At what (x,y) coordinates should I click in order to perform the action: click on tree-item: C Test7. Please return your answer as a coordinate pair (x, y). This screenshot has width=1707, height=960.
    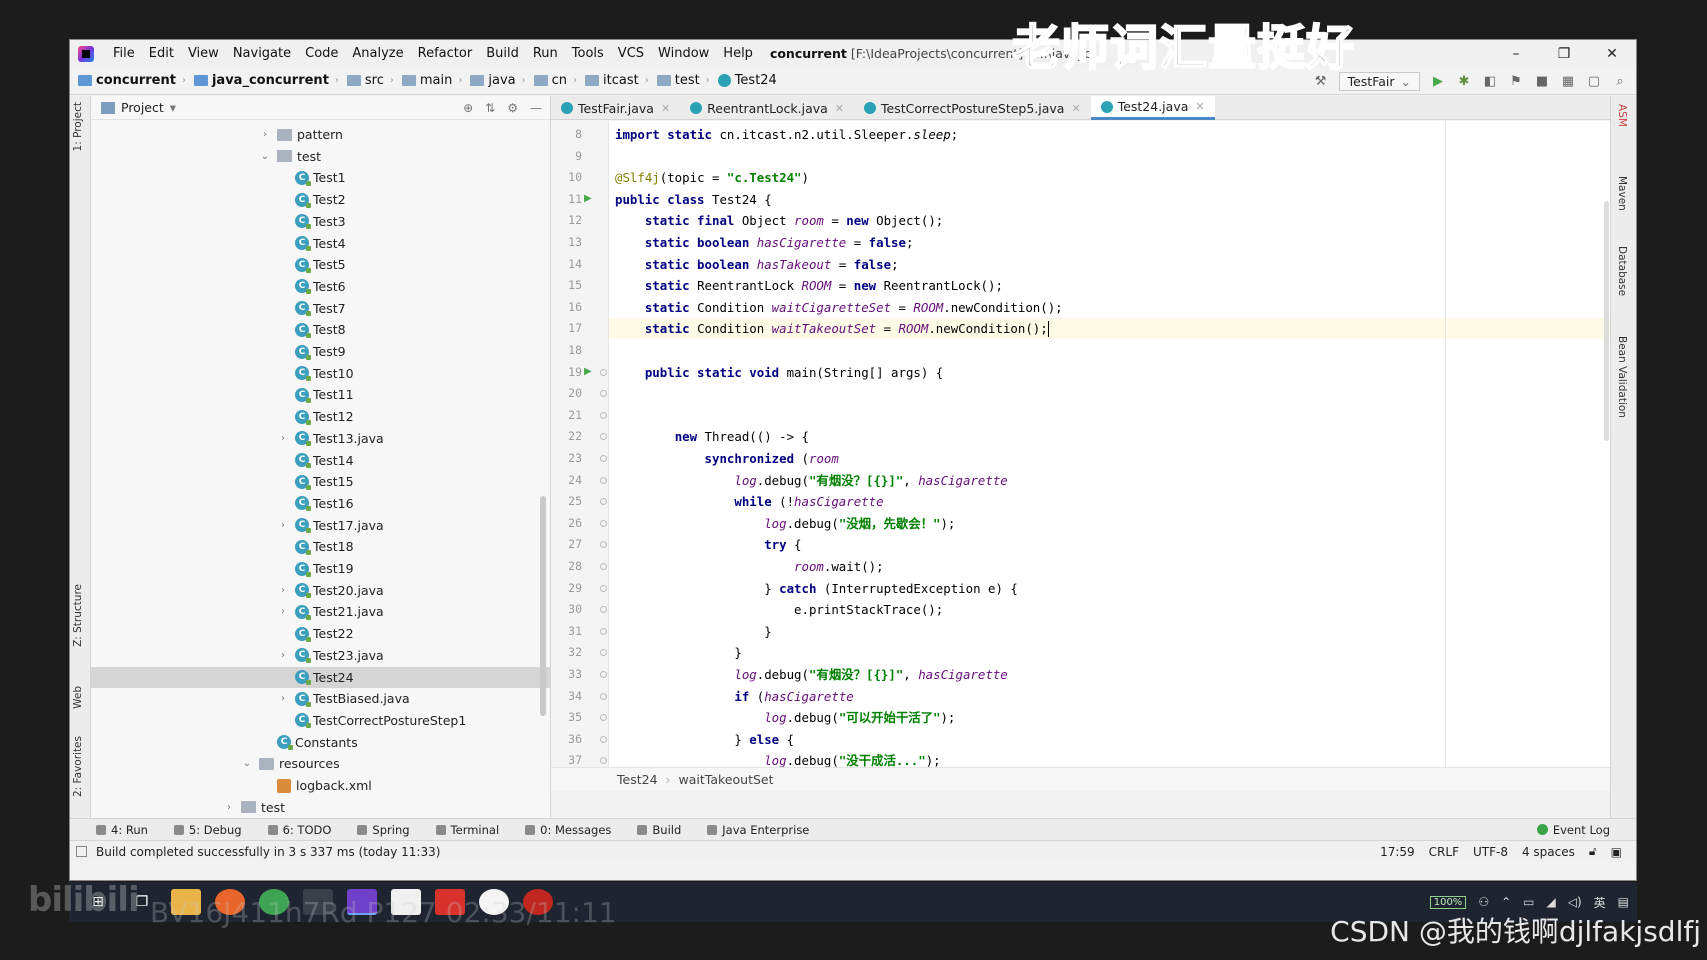
    Looking at the image, I should click on (311, 308).